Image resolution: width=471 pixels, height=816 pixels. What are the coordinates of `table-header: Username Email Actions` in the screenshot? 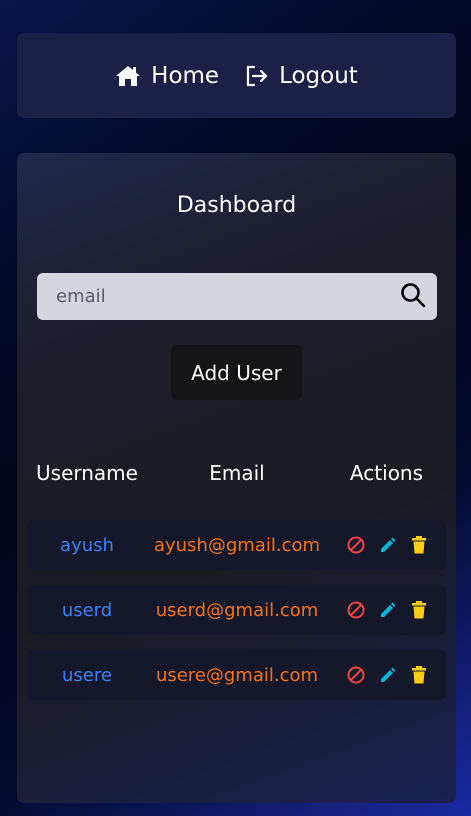 It's located at (236, 478).